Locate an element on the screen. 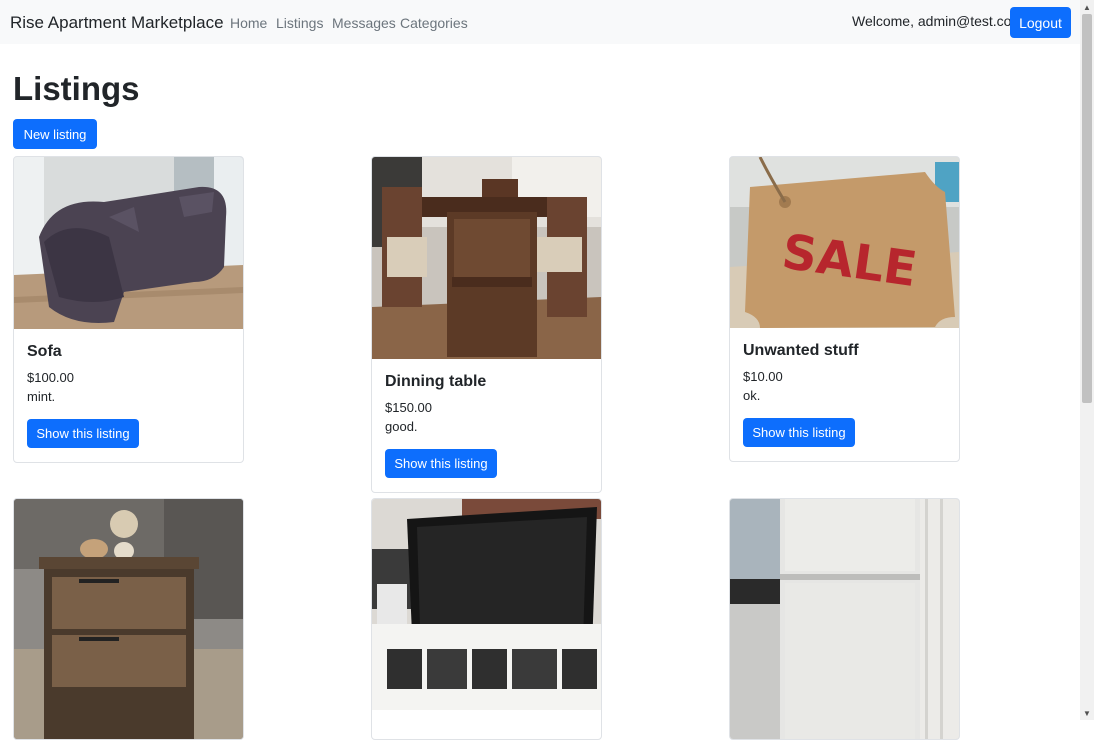 This screenshot has width=1094, height=740. listing-title: Sofa is located at coordinates (44, 351).